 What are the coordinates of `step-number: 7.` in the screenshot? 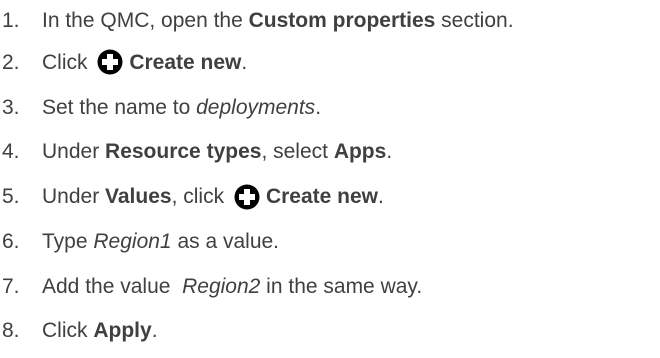 It's located at (11, 286).